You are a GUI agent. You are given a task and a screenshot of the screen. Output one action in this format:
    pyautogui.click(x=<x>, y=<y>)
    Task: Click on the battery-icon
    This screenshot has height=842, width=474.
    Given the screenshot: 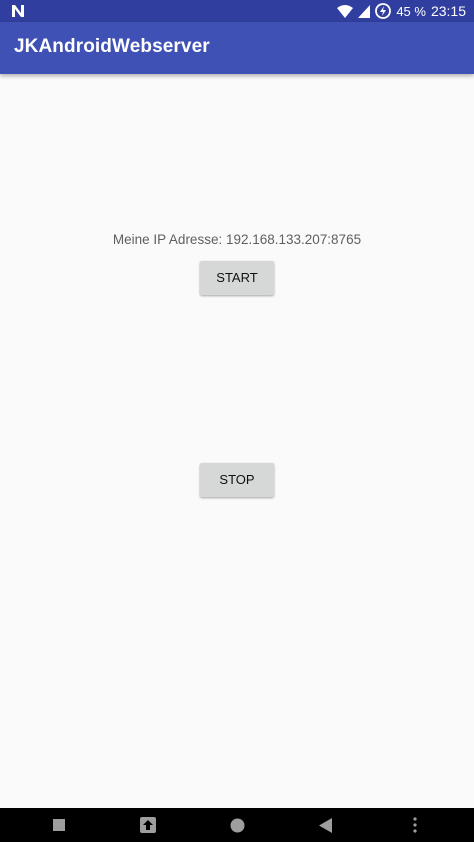 What is the action you would take?
    pyautogui.click(x=383, y=11)
    